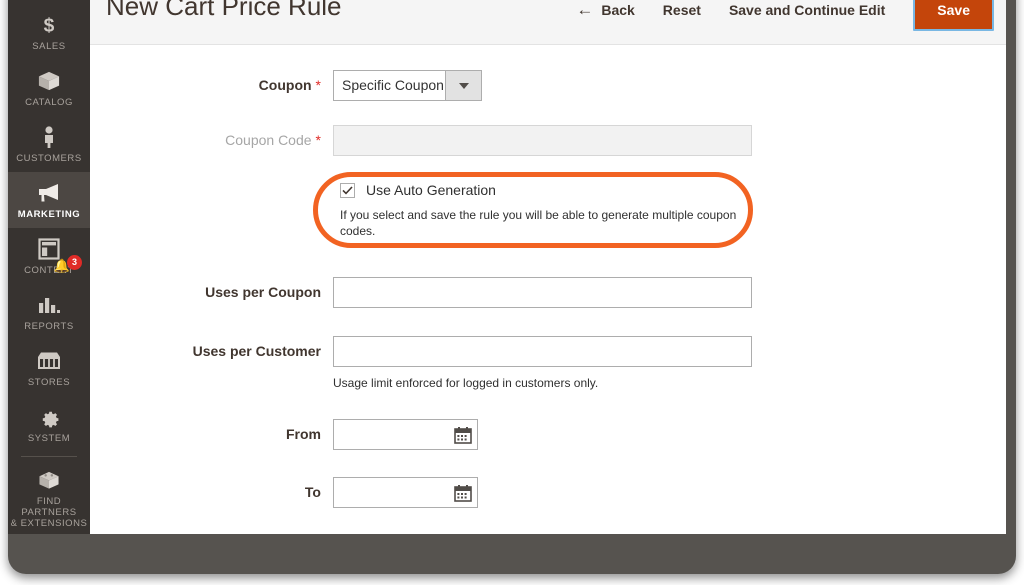  I want to click on sidebar-item-label: CATALOG, so click(49, 102).